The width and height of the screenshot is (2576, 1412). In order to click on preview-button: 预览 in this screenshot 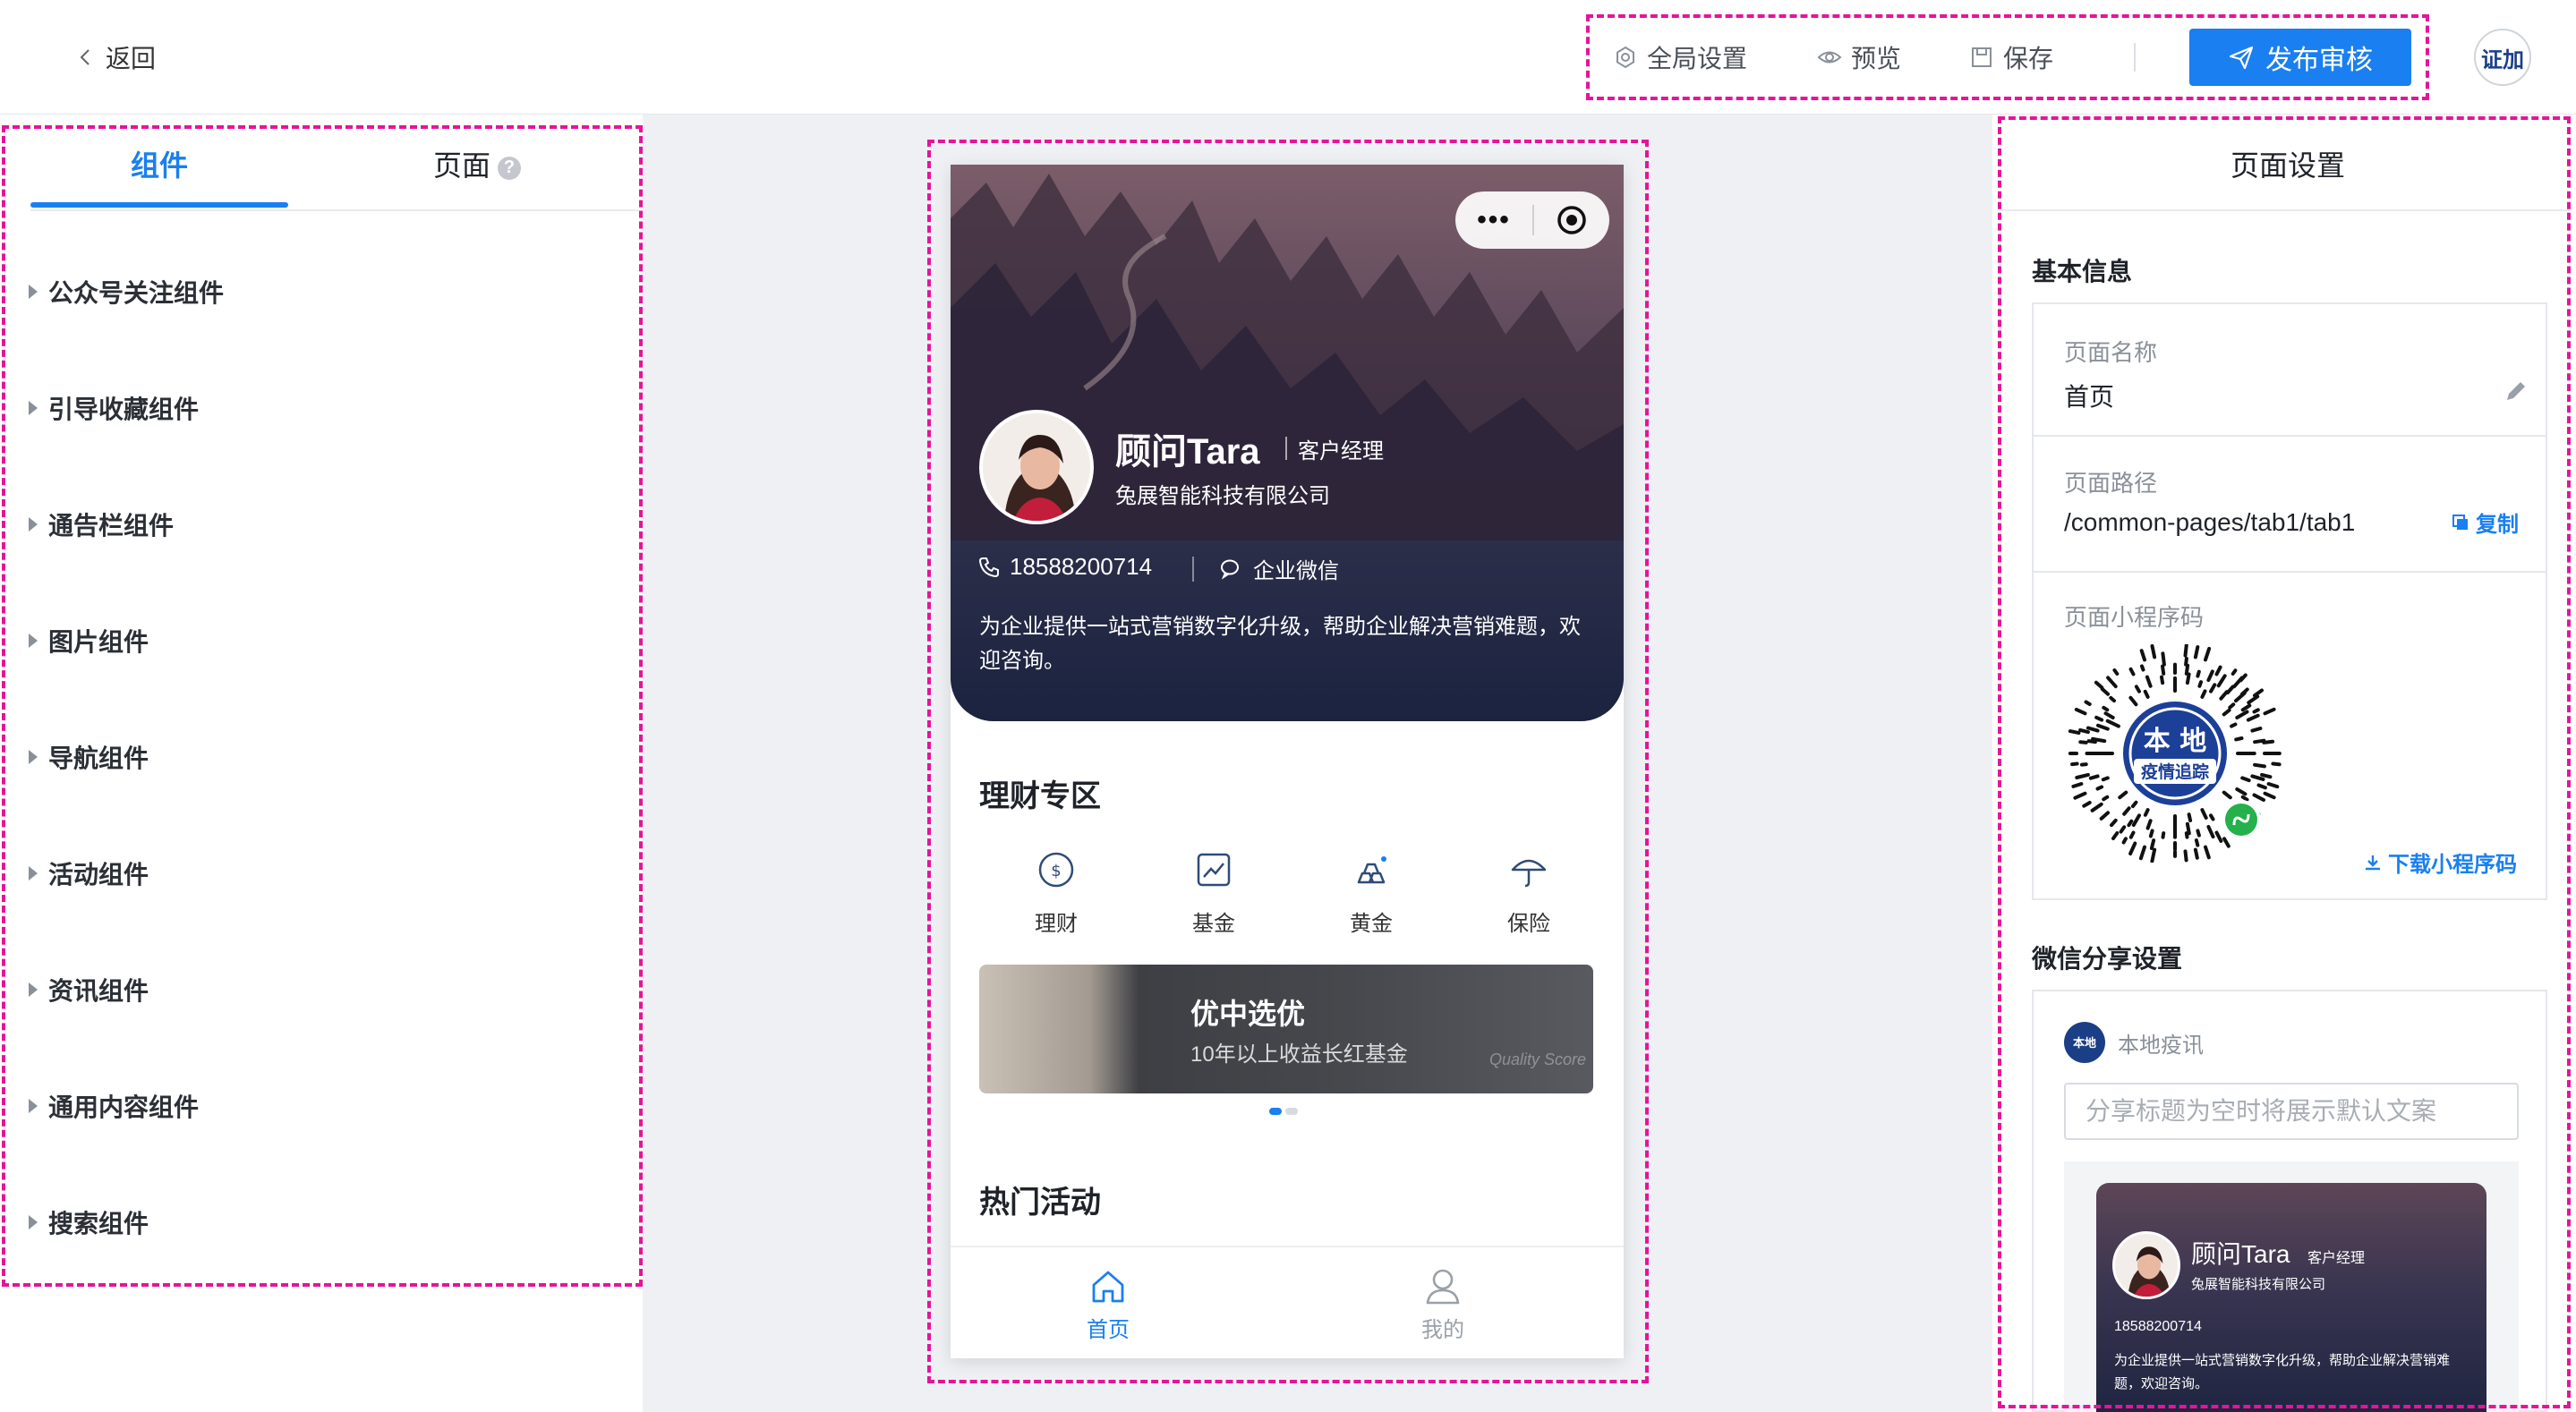, I will do `click(1859, 57)`.